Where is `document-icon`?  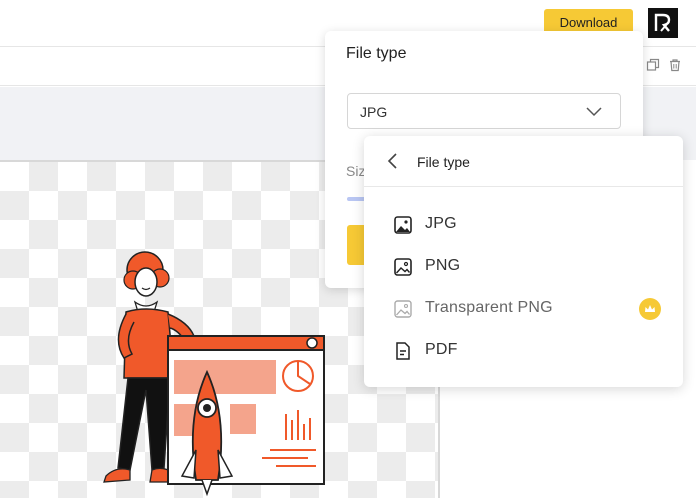
document-icon is located at coordinates (403, 351).